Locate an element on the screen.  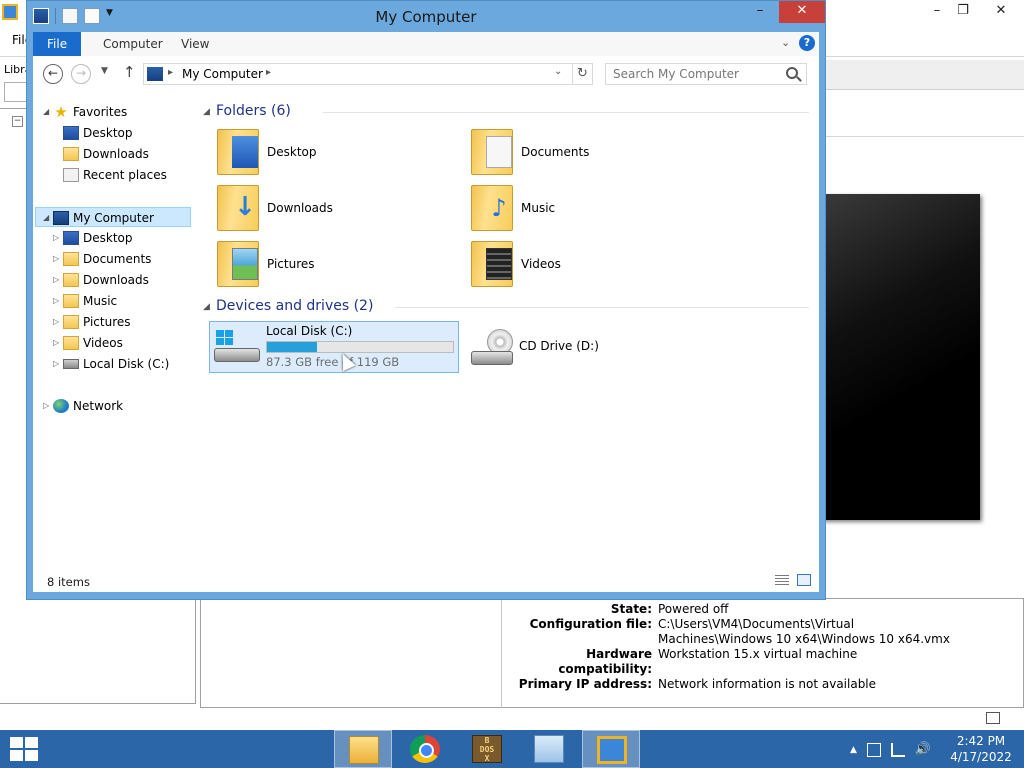
nav-item-local-disk: ▷ Local Disk (C:) is located at coordinates (113, 364).